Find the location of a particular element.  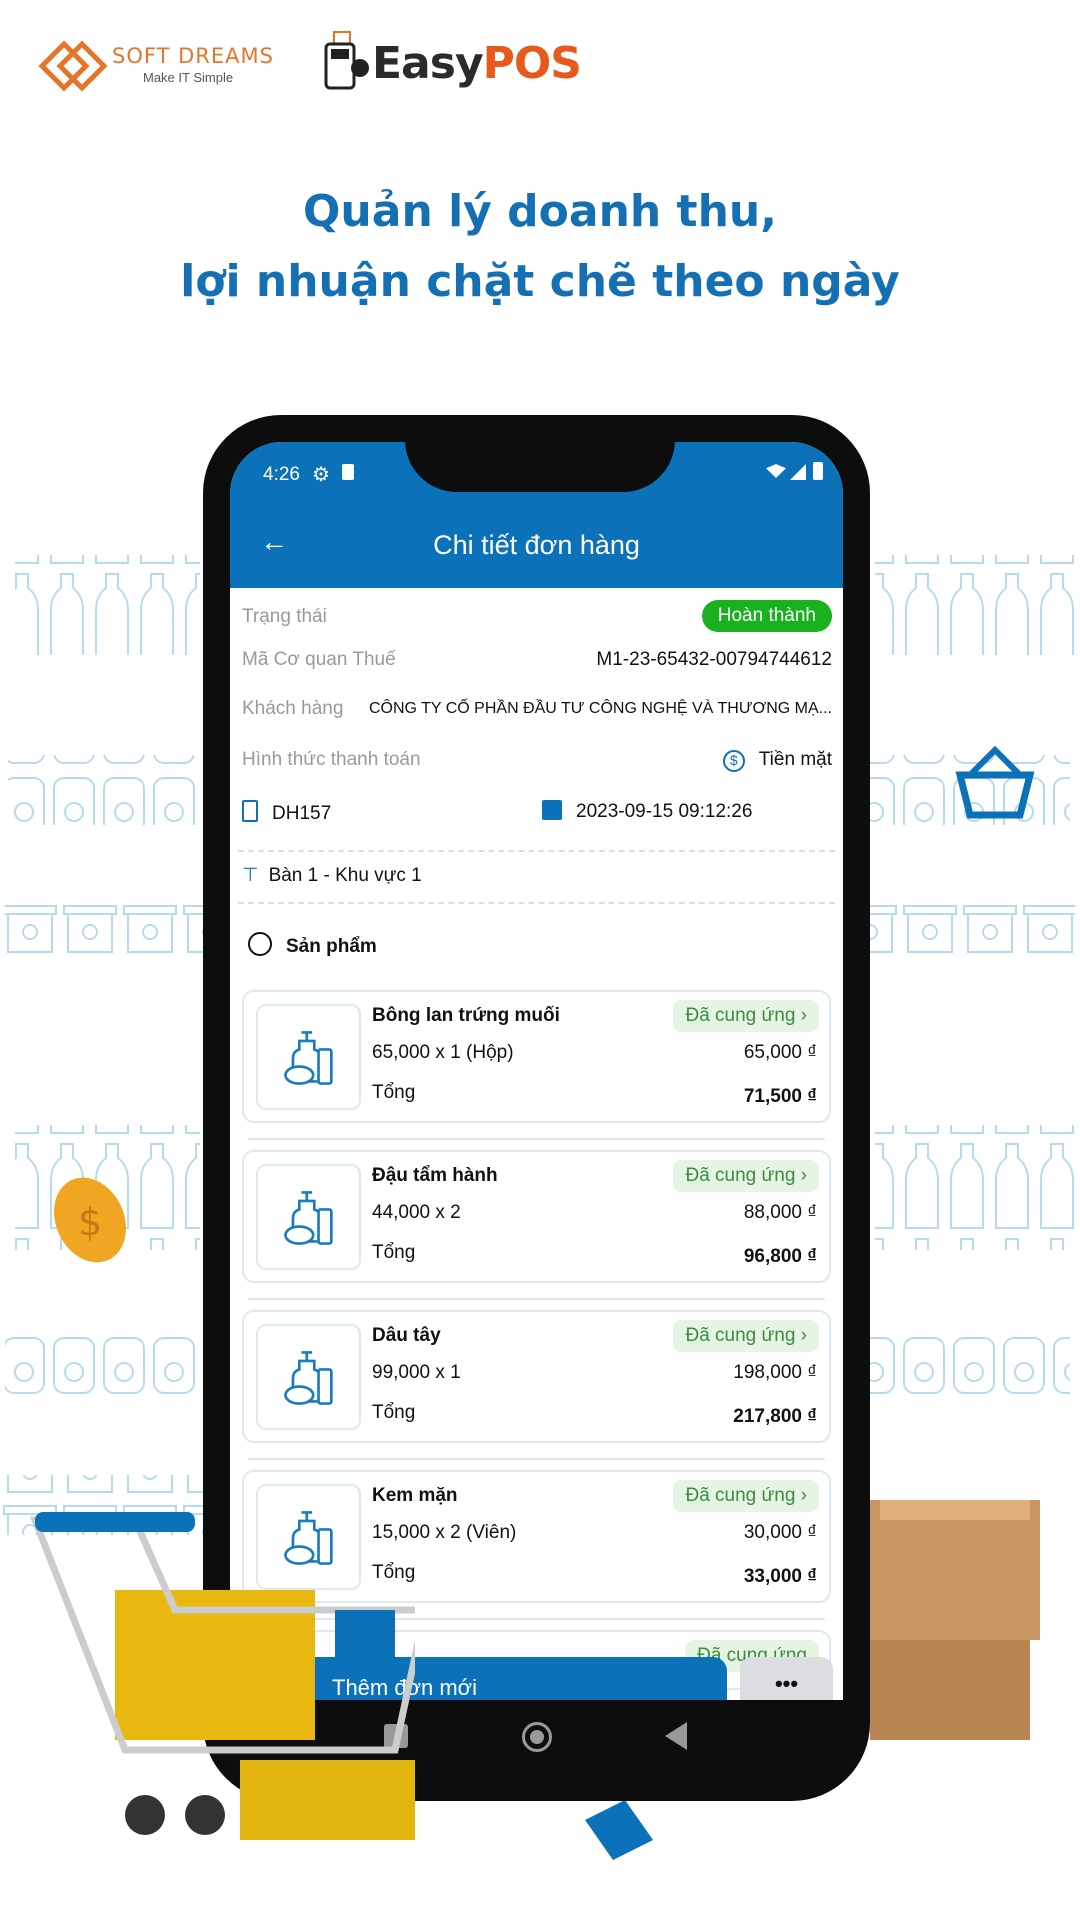

headline-line1: Quản lý doanh thu, is located at coordinates (540, 211).